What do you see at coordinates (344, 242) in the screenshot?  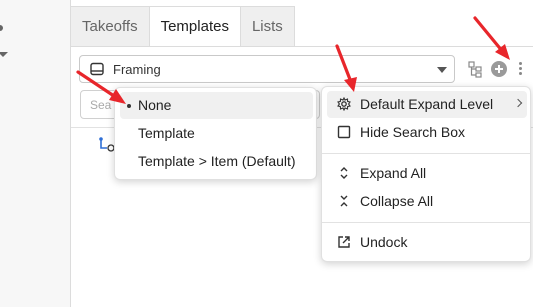 I see `undock-icon` at bounding box center [344, 242].